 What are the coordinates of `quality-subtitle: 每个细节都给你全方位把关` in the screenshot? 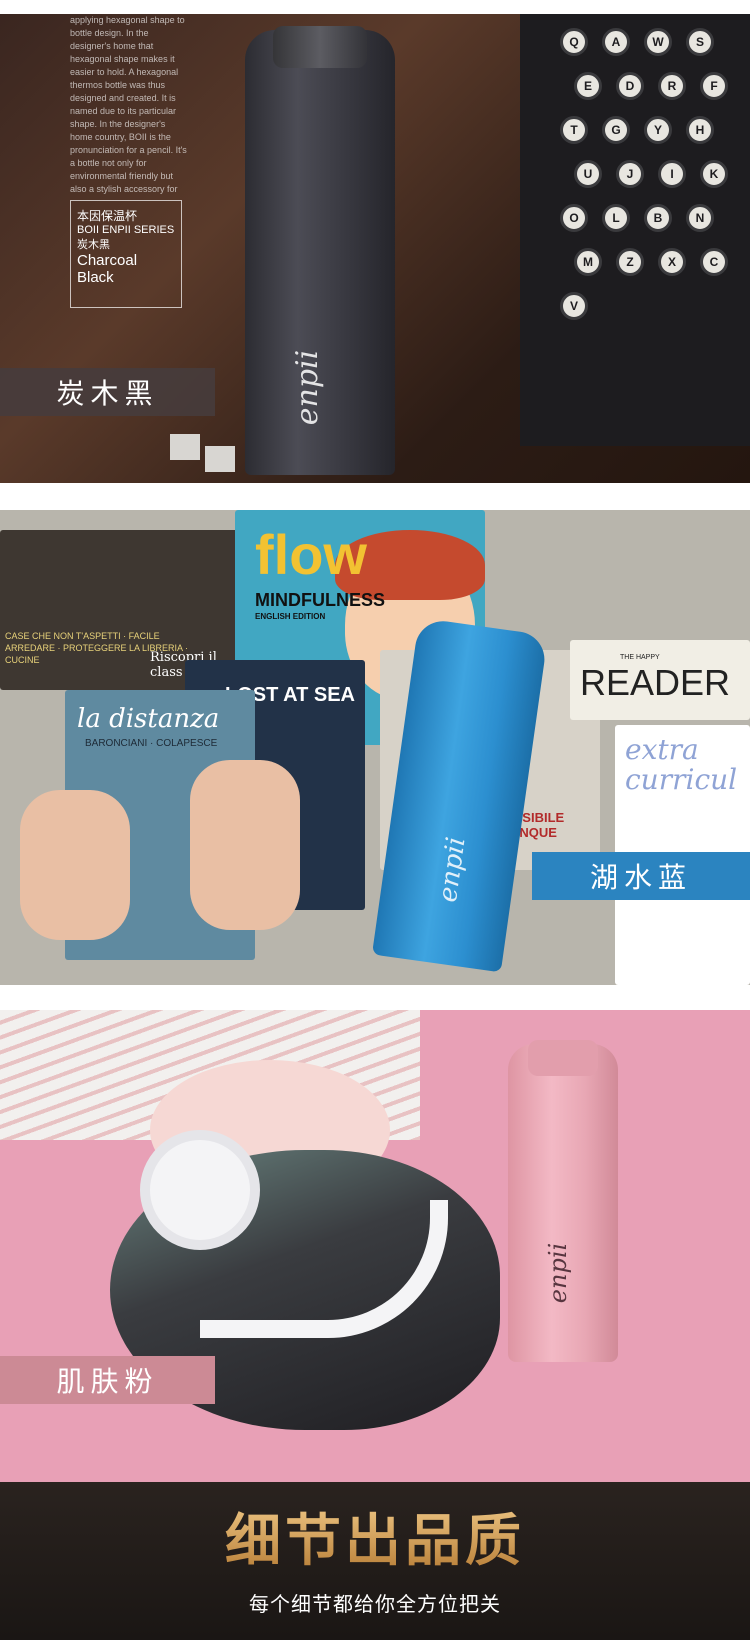 It's located at (375, 1604).